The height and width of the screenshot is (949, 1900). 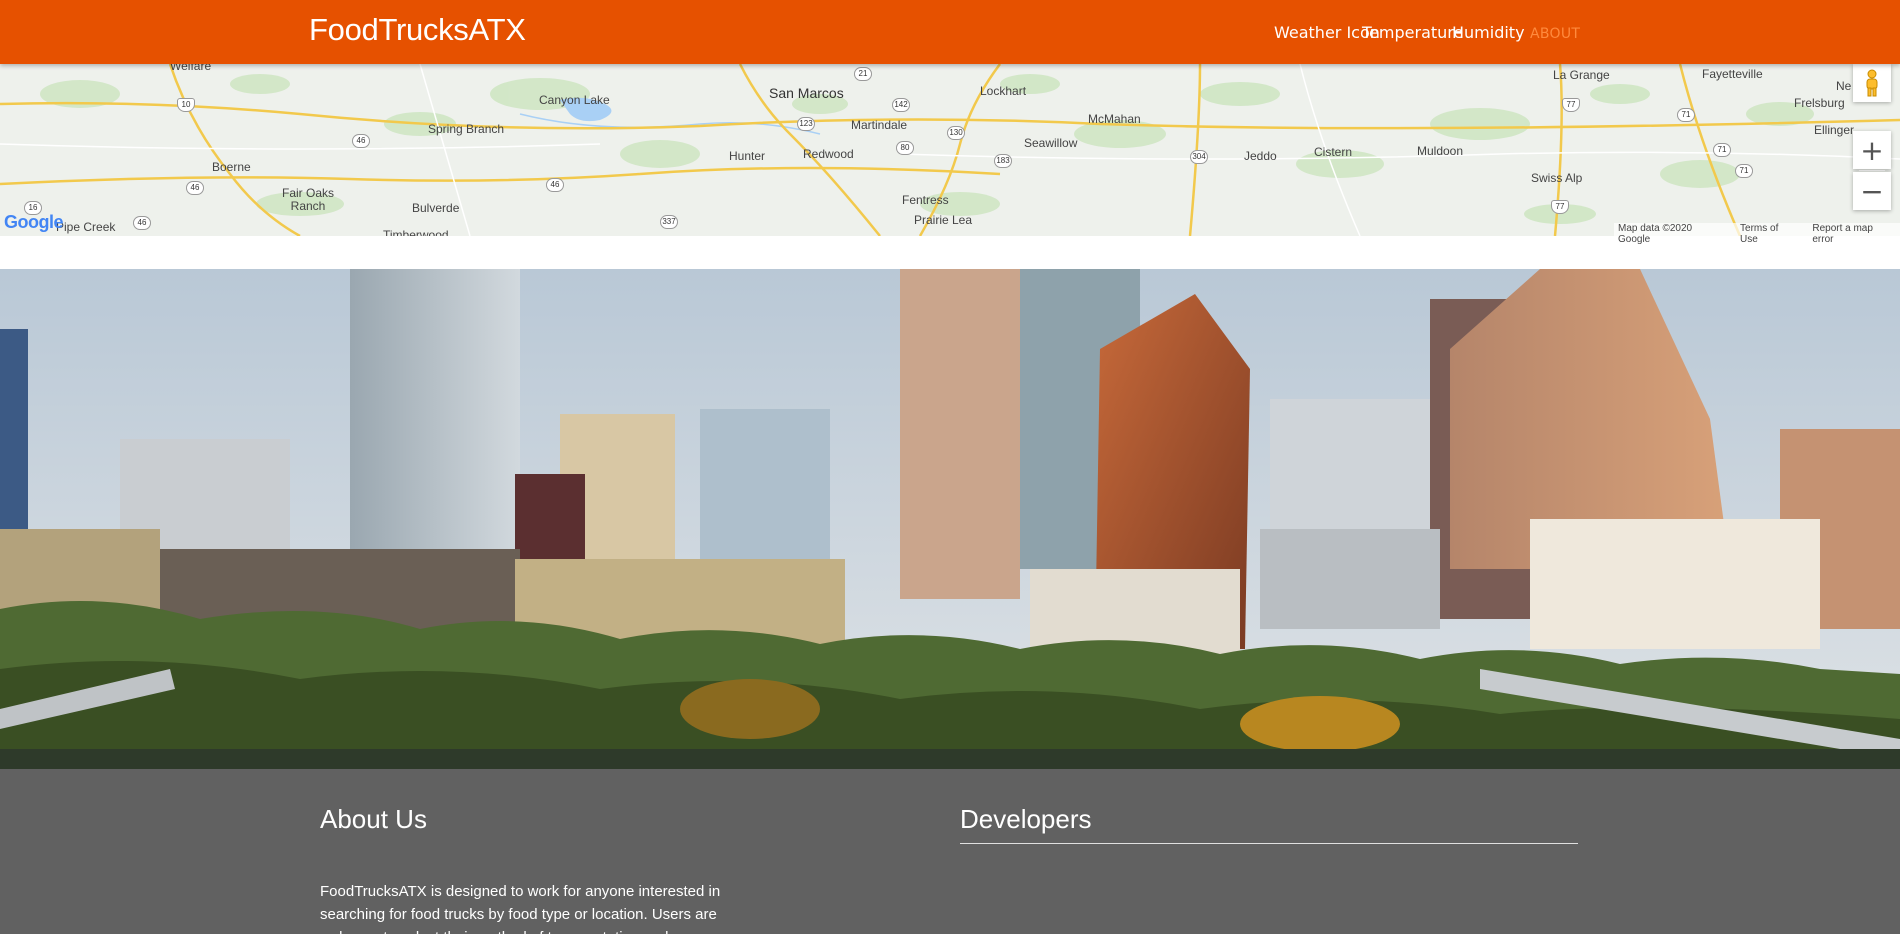 I want to click on highway-shield: 142, so click(x=901, y=105).